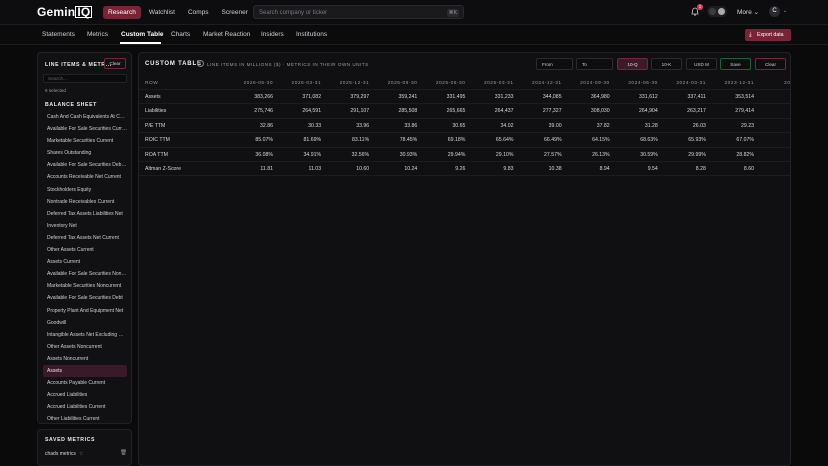 The image size is (828, 466). What do you see at coordinates (85, 298) in the screenshot?
I see `line-item: Available For Sale Securities Debt` at bounding box center [85, 298].